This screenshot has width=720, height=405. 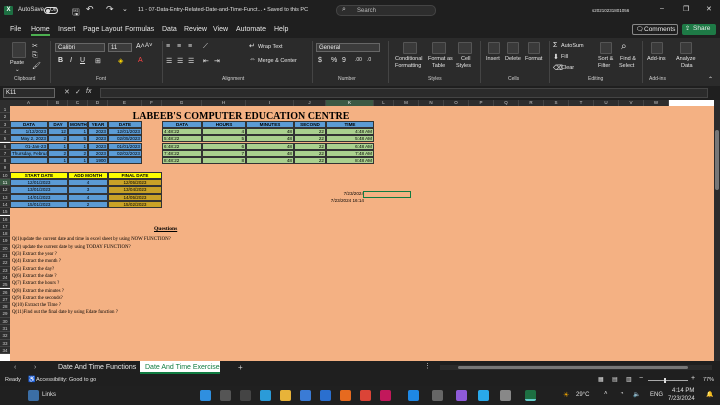 I want to click on insert-cells-icon, so click(x=494, y=48).